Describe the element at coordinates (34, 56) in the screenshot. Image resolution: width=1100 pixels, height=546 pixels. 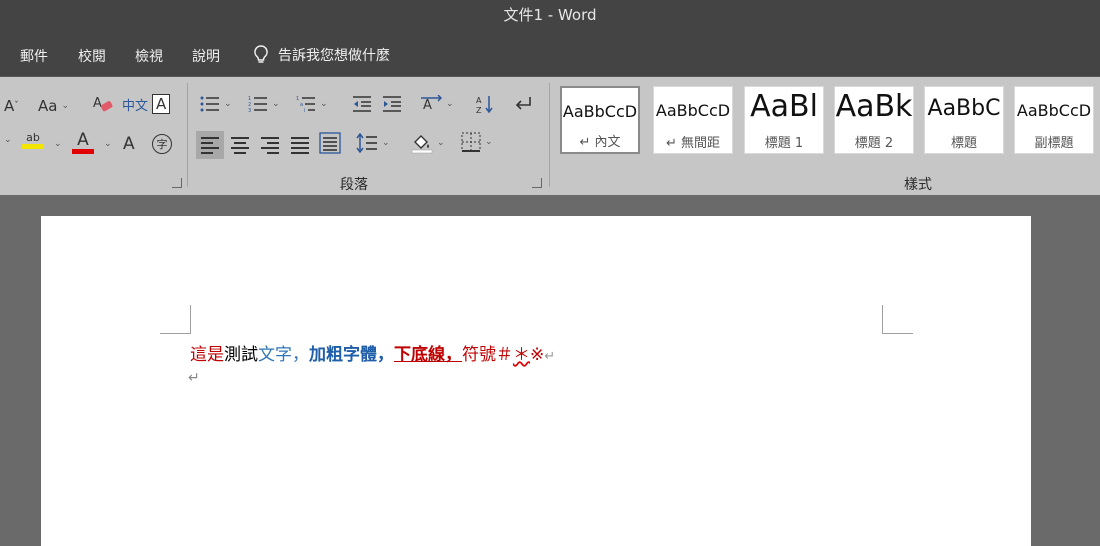
I see `tab-mailings: 郵件` at that location.